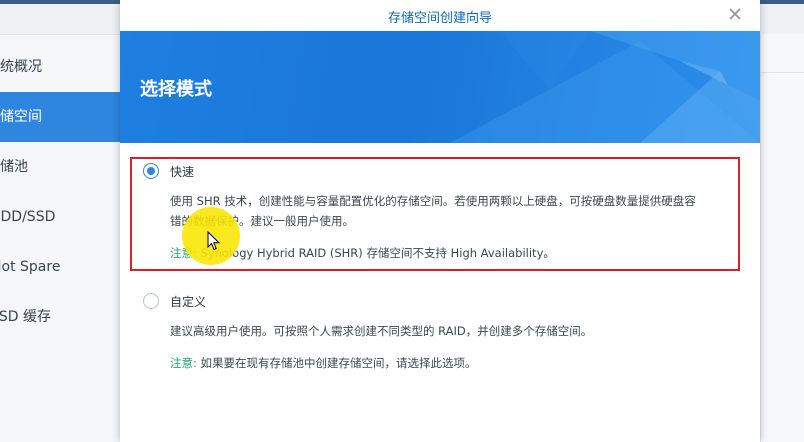 The height and width of the screenshot is (442, 804). I want to click on custom-option-description: 建议高级用户使用。可按照个人需求创建不同类型的 RAID，并创建多个存储空间。, so click(381, 331).